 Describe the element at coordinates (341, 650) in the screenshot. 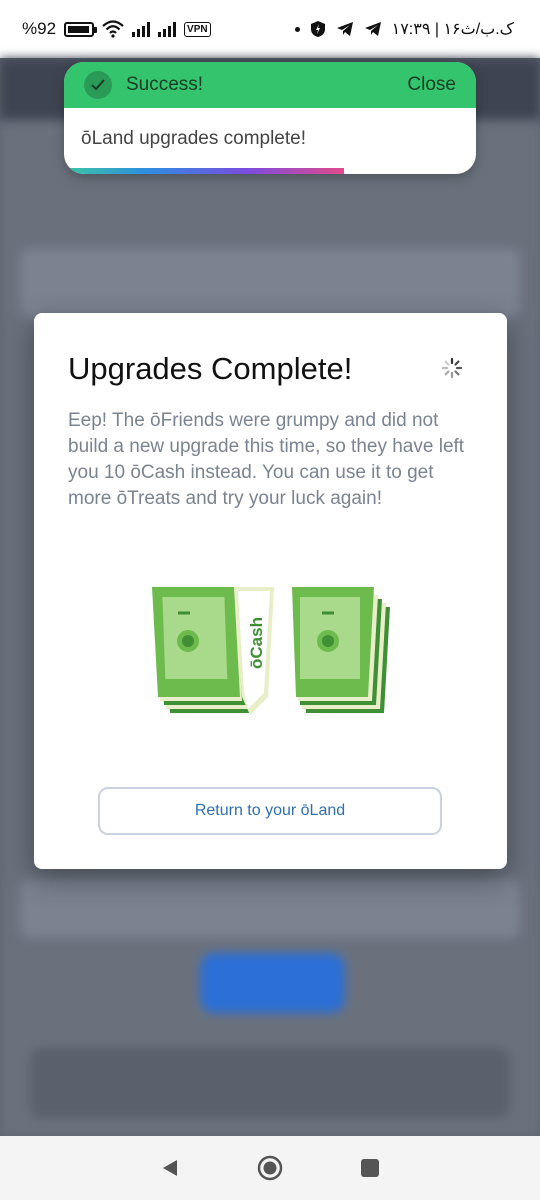

I see `cash-stack-right` at that location.